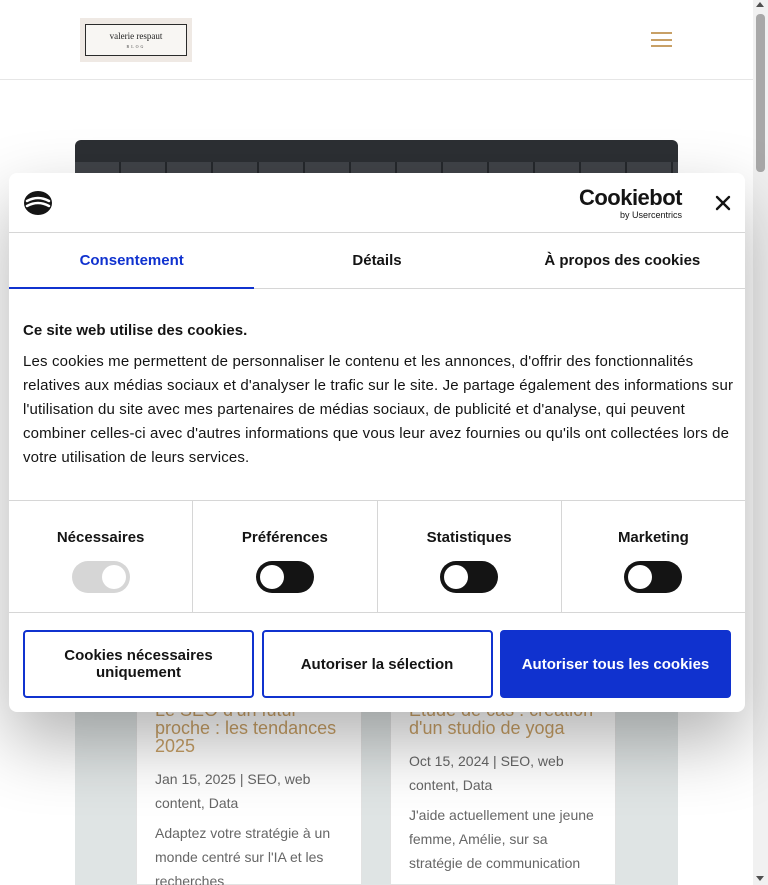 The height and width of the screenshot is (885, 768). What do you see at coordinates (101, 556) in the screenshot?
I see `category-necessary: Nécessaires` at bounding box center [101, 556].